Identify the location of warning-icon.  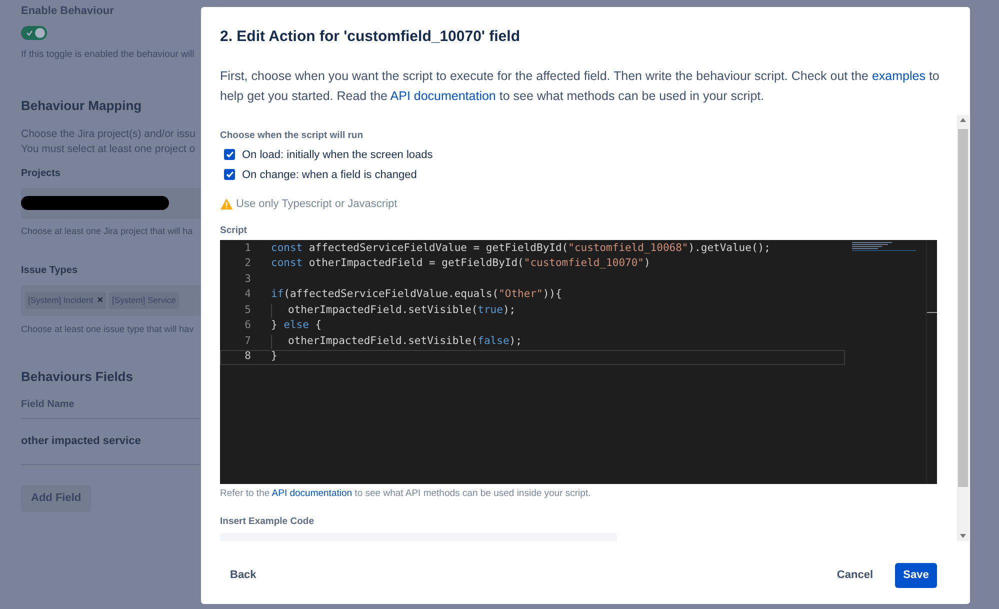
(226, 204).